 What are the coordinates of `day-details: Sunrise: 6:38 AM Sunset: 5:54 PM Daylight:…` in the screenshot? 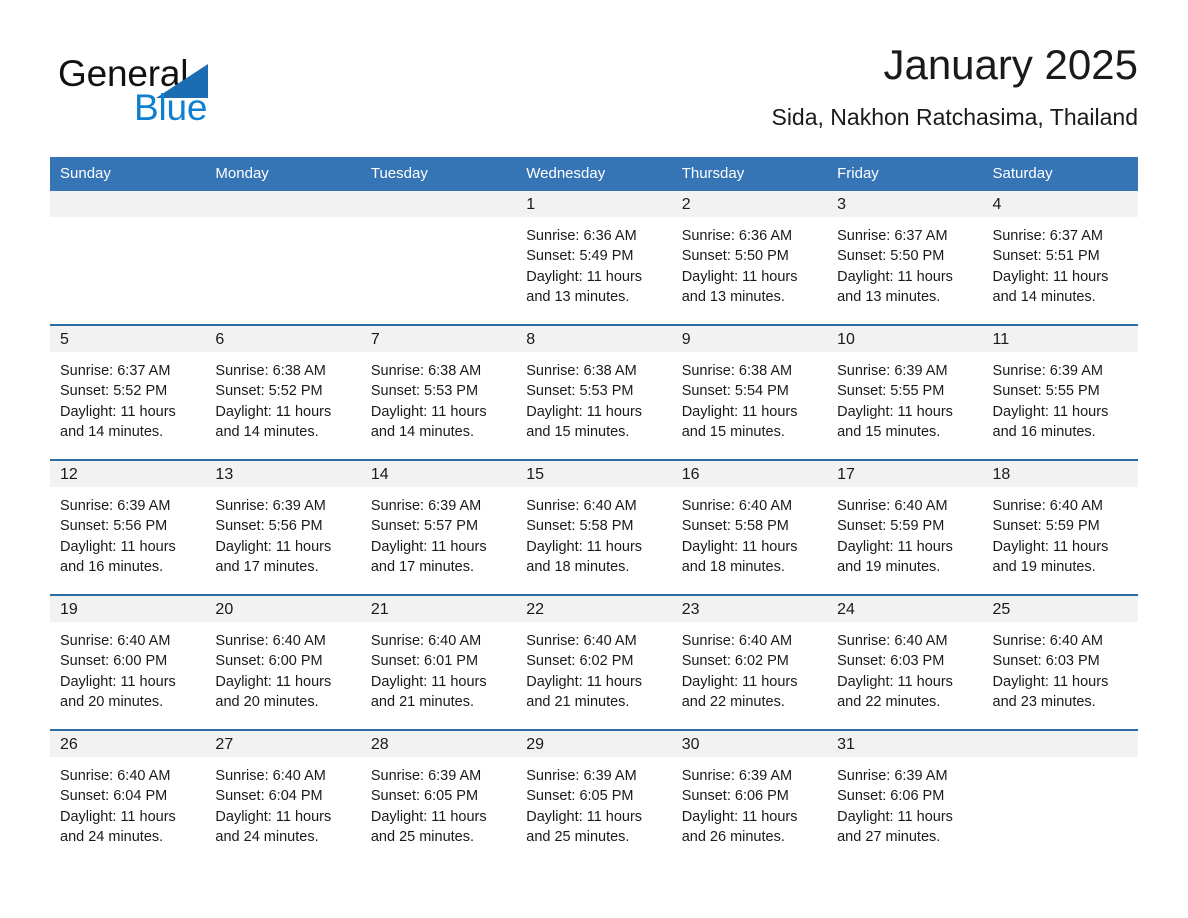 It's located at (749, 397).